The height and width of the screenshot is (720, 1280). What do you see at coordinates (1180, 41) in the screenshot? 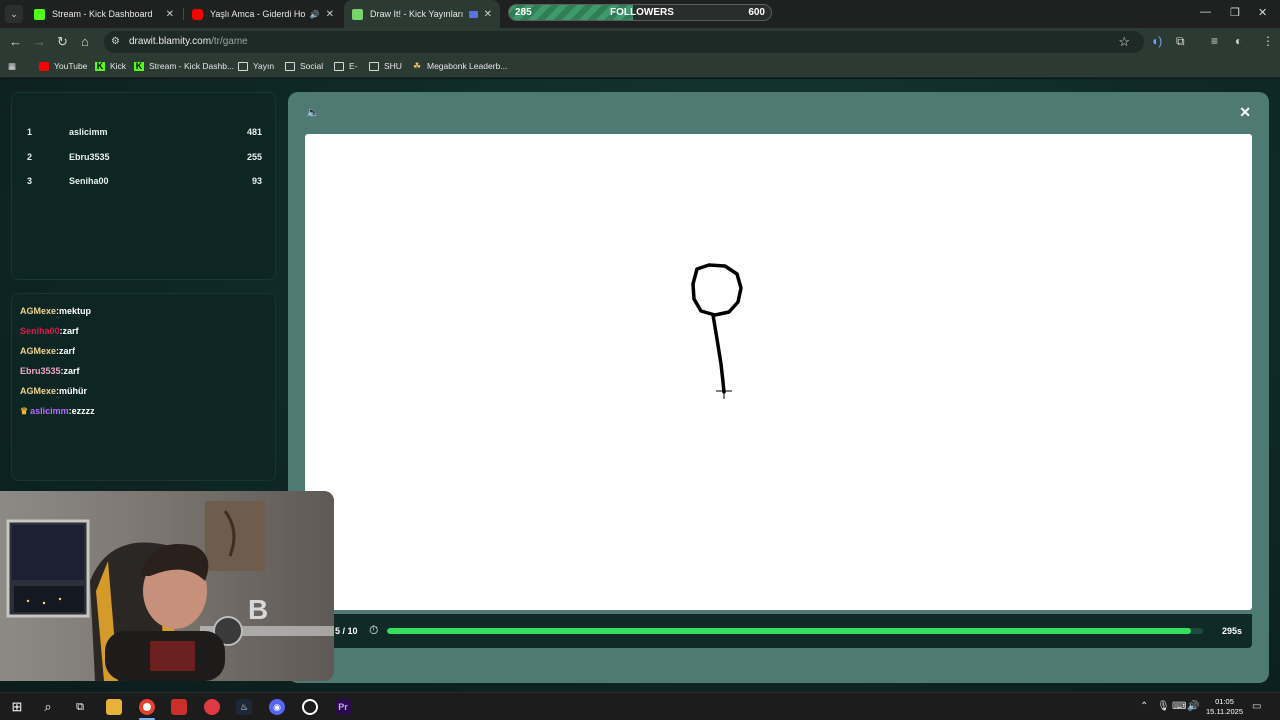
I see `extensions-icon: ⧉` at bounding box center [1180, 41].